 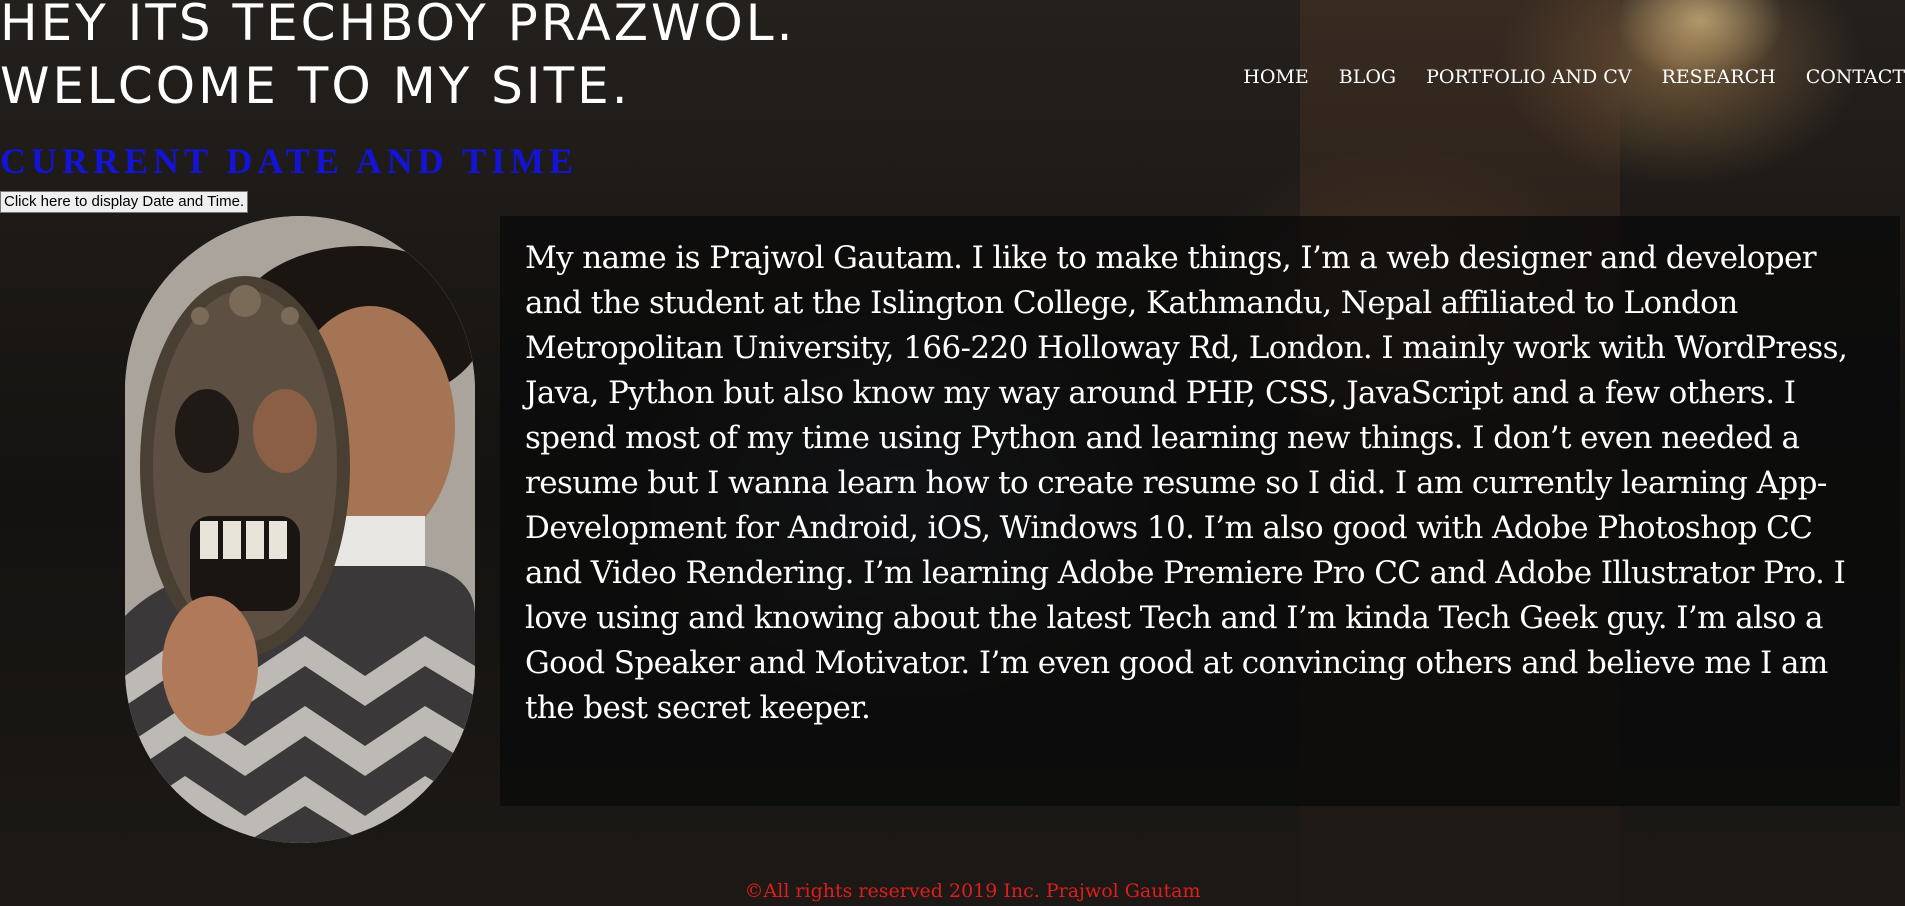 What do you see at coordinates (1275, 77) in the screenshot?
I see `nav-home-link: HOME` at bounding box center [1275, 77].